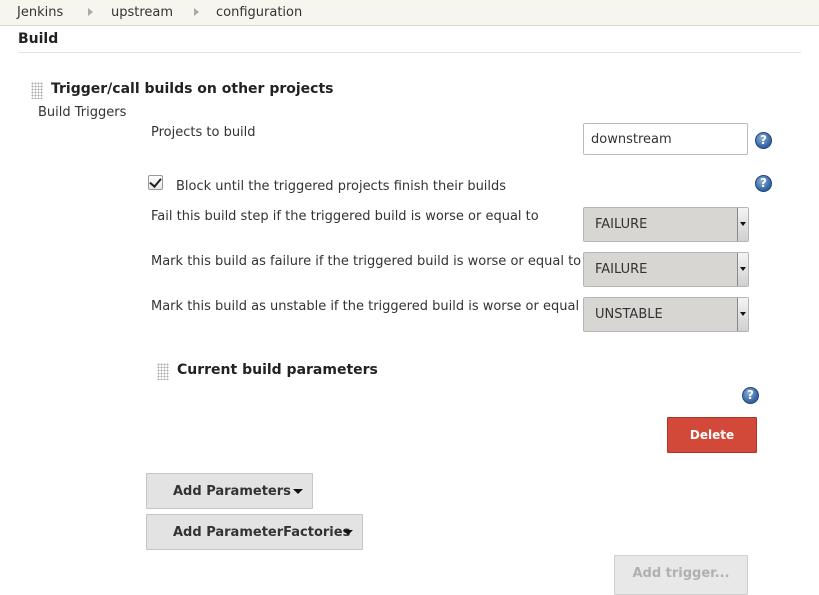  I want to click on delete-button: Delete, so click(712, 435).